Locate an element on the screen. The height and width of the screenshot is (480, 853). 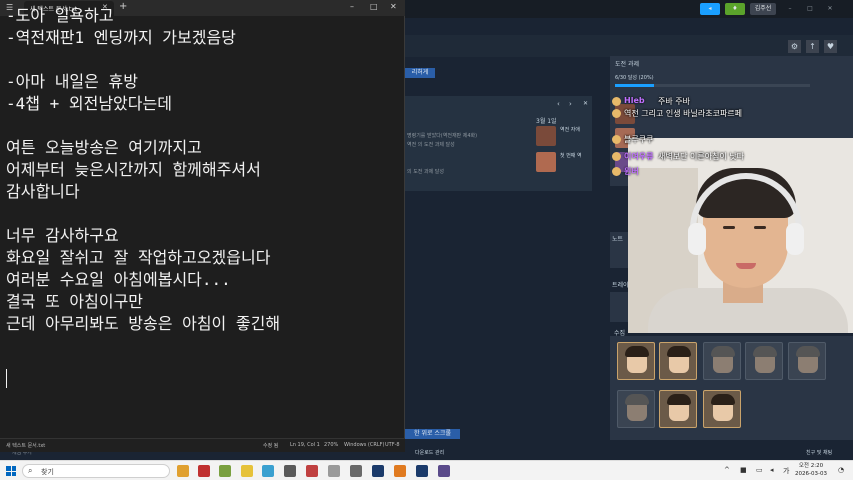
text-line: 근데 아무리봐도 방송은 아침이 좋긴해 is located at coordinates (143, 323).